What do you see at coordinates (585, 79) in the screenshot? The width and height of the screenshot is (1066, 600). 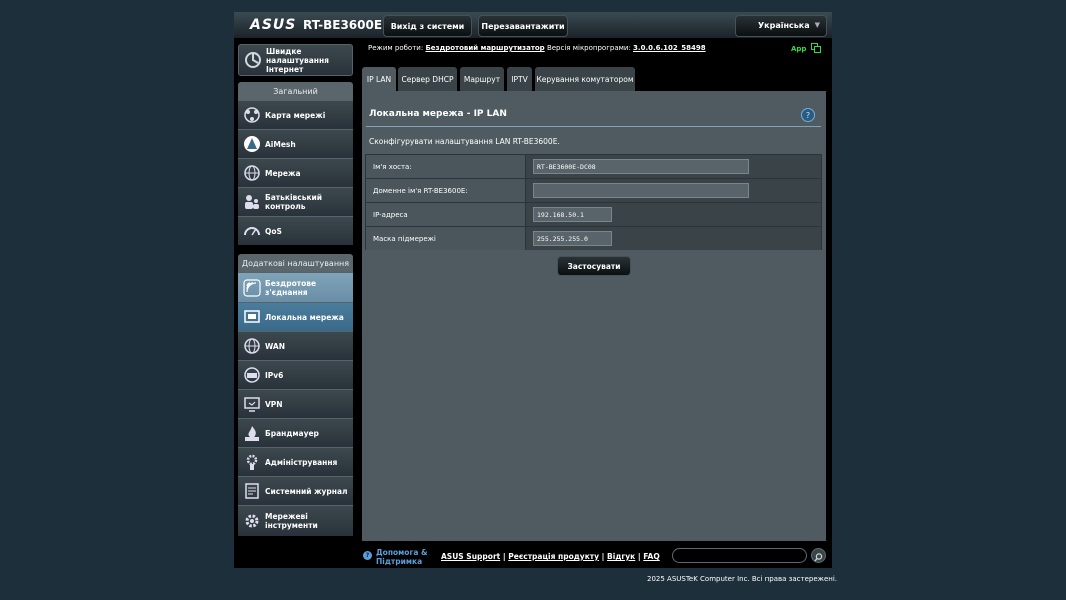 I see `tab-switch-control: Керування комутатором` at bounding box center [585, 79].